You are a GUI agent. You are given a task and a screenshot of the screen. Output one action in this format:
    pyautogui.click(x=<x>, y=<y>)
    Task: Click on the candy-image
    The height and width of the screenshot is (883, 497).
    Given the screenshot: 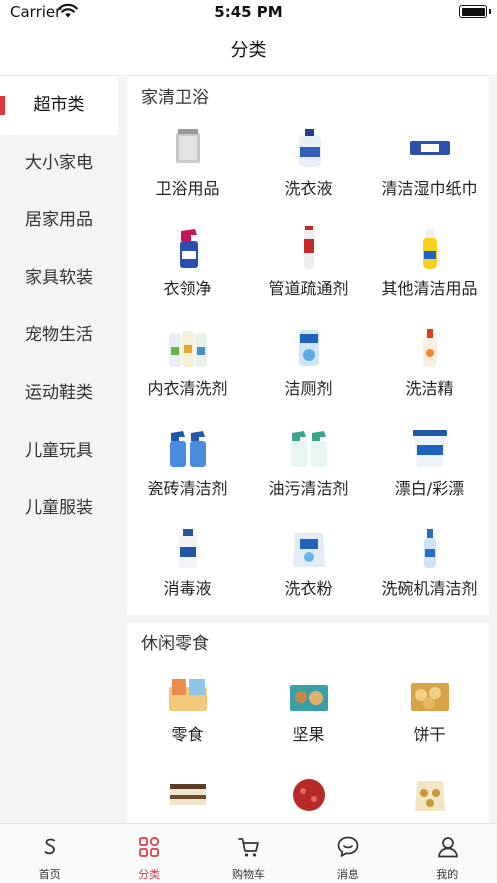 What is the action you would take?
    pyautogui.click(x=309, y=795)
    